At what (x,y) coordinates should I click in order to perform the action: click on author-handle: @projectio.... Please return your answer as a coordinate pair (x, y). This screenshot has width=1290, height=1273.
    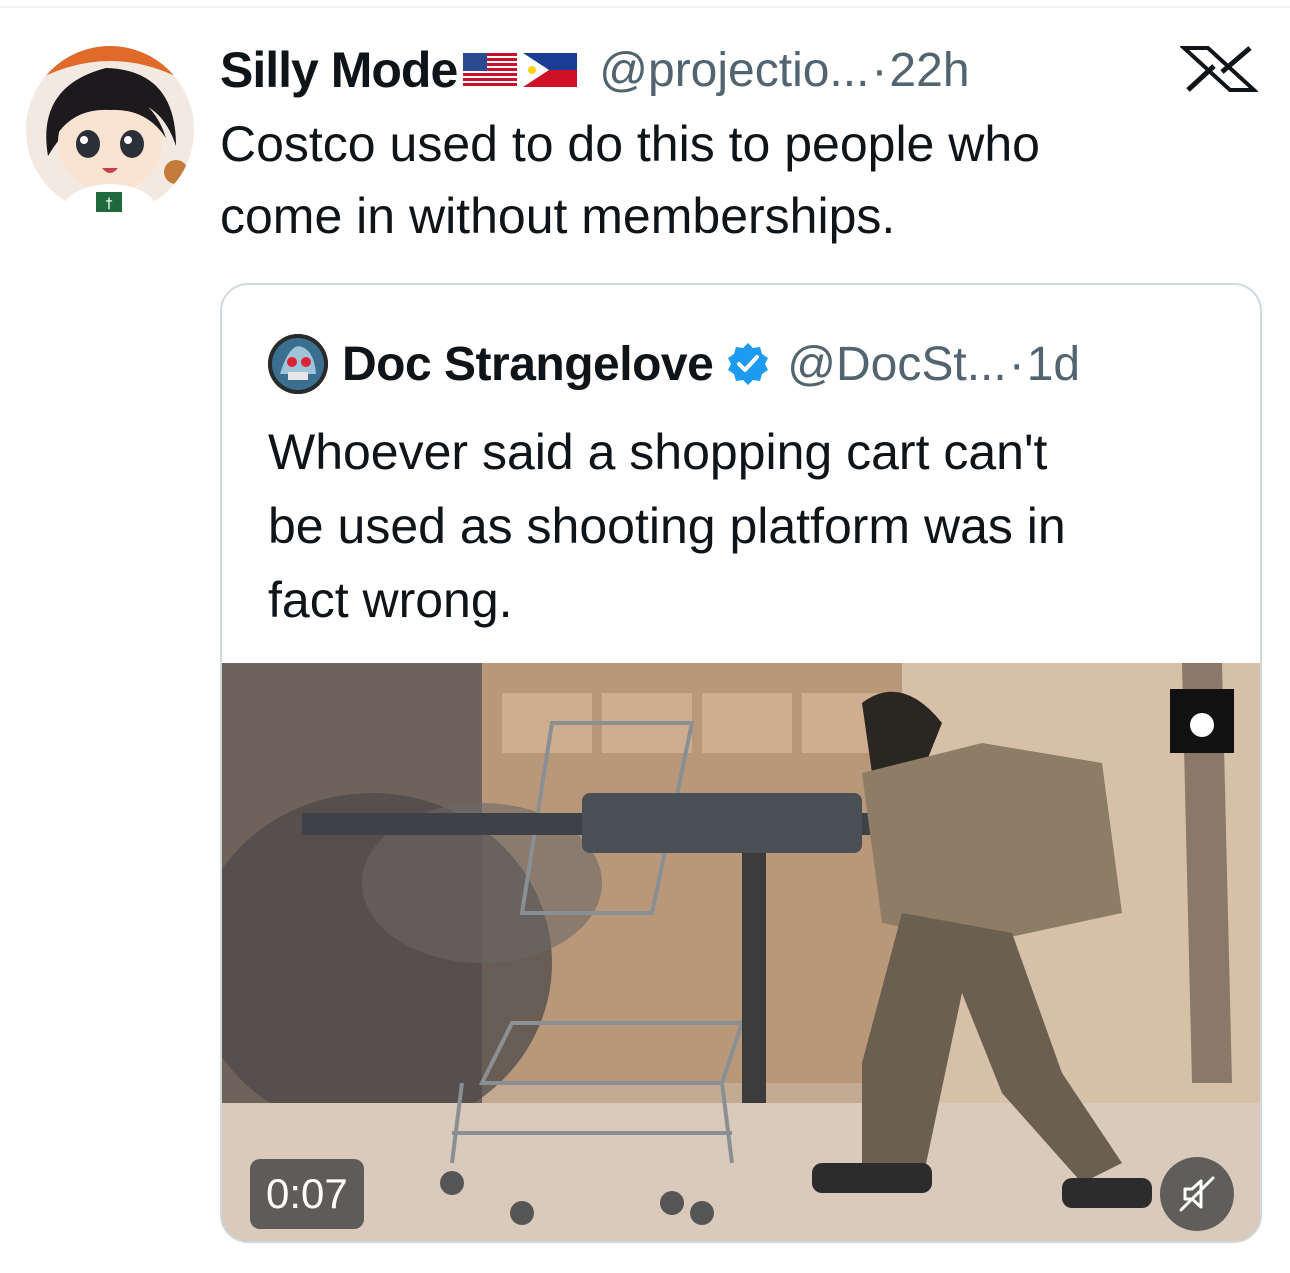
    Looking at the image, I should click on (734, 70).